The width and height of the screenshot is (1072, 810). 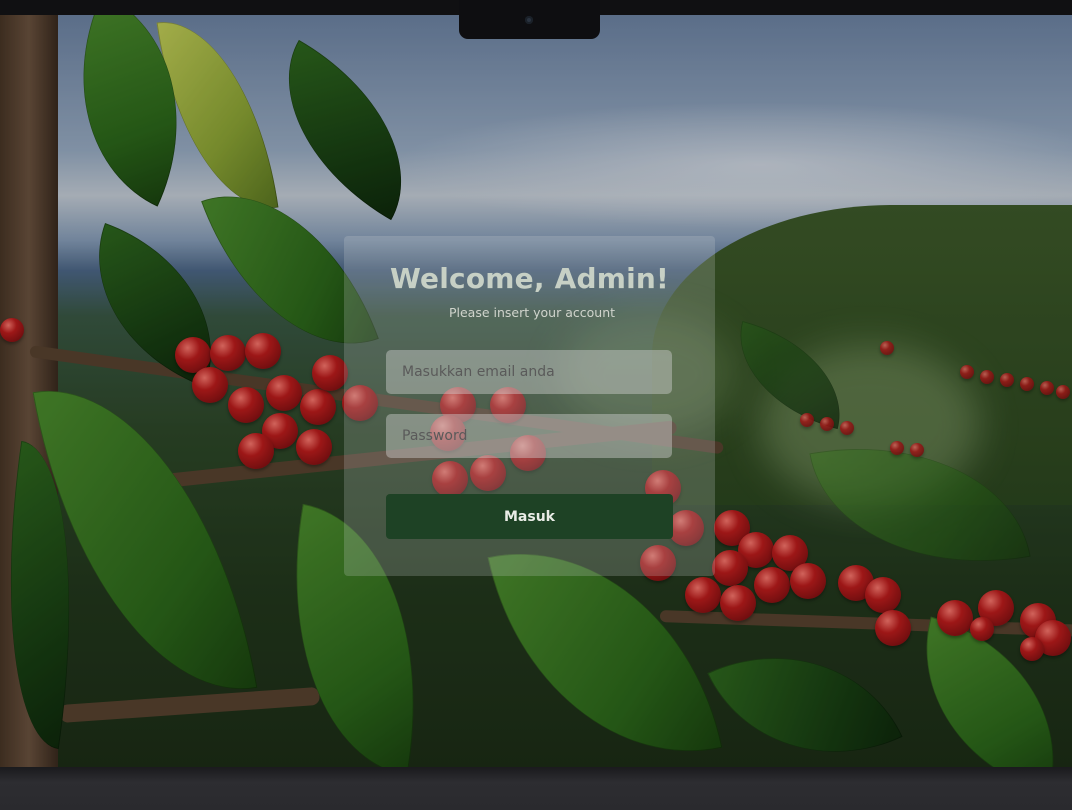 I want to click on camera-icon, so click(x=529, y=20).